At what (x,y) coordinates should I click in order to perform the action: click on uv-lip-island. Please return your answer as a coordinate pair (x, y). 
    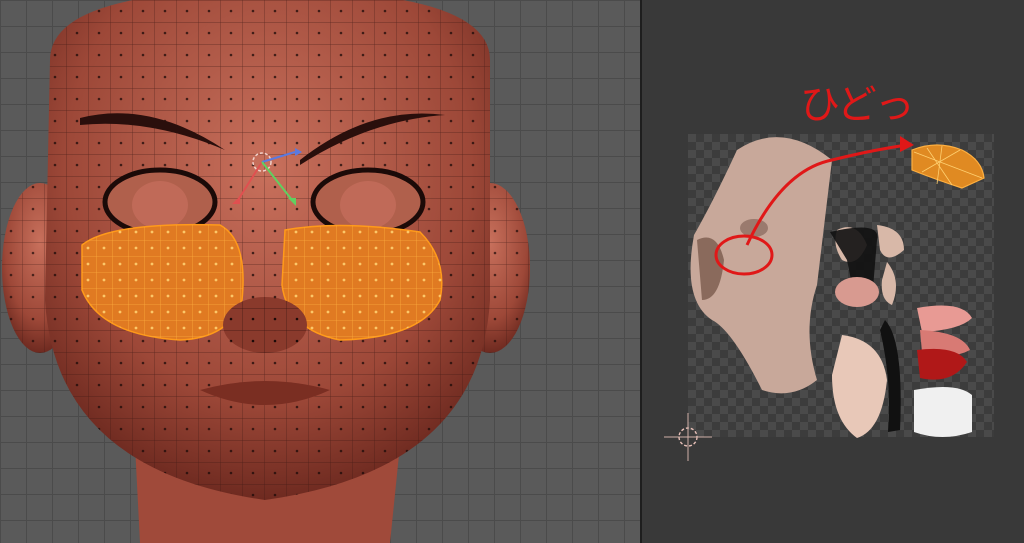
    Looking at the image, I should click on (944, 318).